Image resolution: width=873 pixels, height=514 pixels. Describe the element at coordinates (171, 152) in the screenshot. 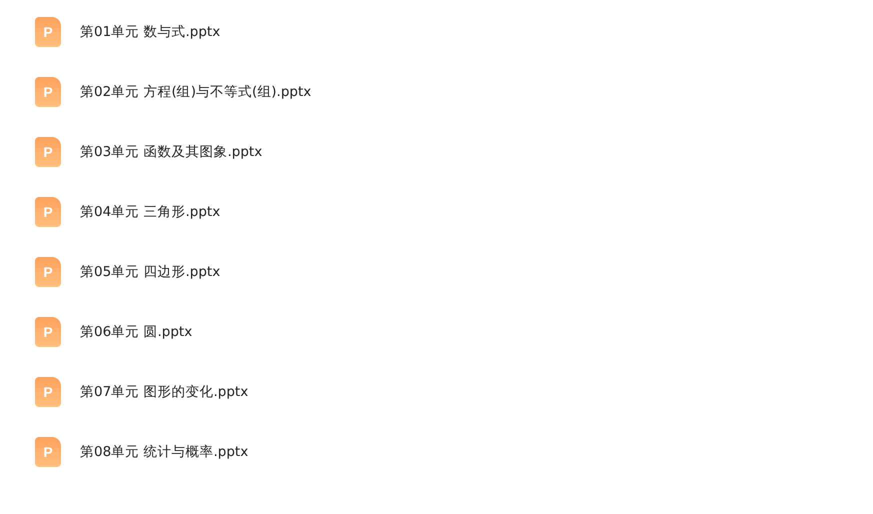

I see `file-name: 第03单元 函数及其图象.pptx` at that location.